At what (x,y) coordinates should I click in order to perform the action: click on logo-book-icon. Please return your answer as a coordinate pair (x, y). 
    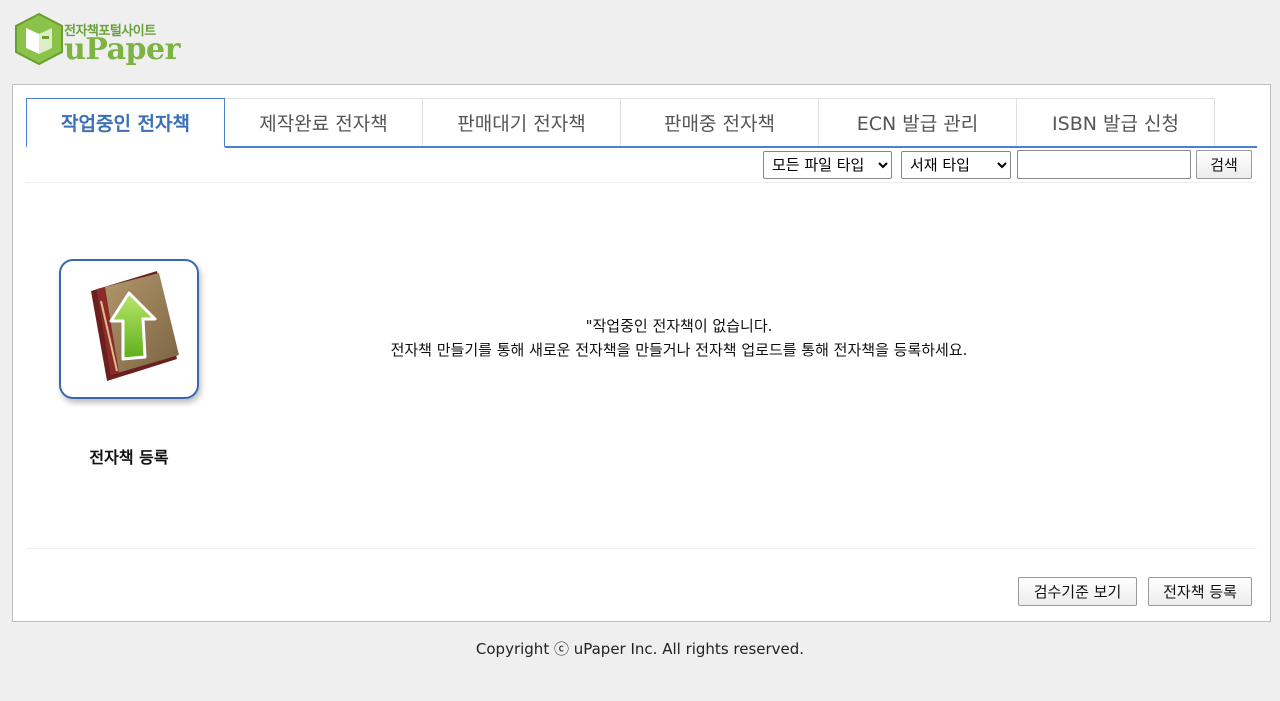
    Looking at the image, I should click on (39, 39).